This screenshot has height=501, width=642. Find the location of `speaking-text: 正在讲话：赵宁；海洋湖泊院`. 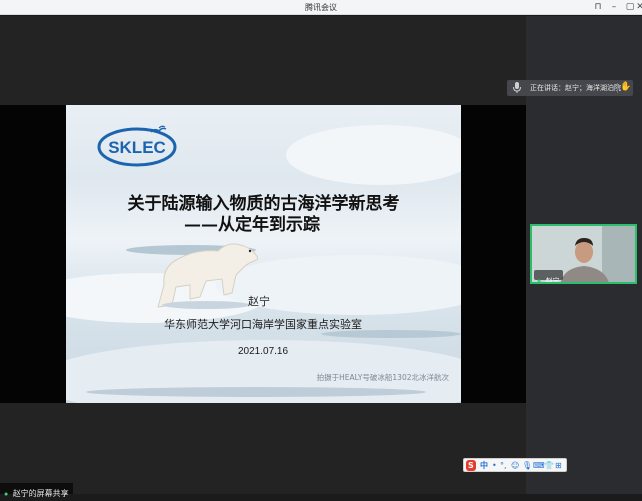

speaking-text: 正在讲话：赵宁；海洋湖泊院 is located at coordinates (575, 88).